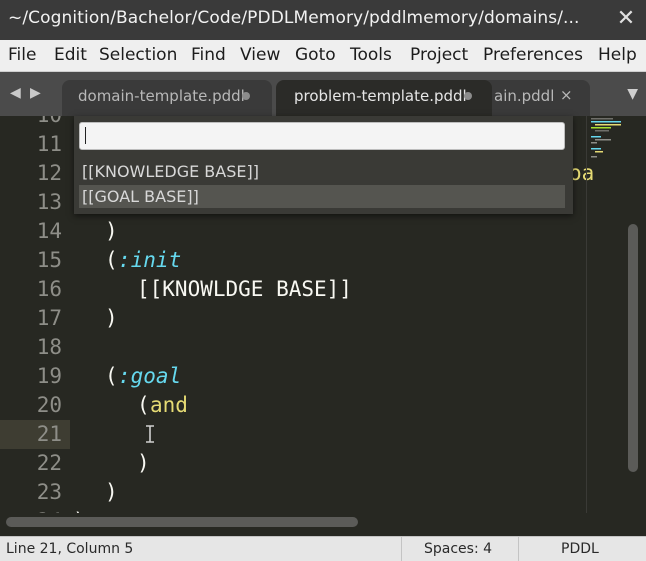 The height and width of the screenshot is (561, 646). What do you see at coordinates (169, 405) in the screenshot?
I see `code-function-and: and` at bounding box center [169, 405].